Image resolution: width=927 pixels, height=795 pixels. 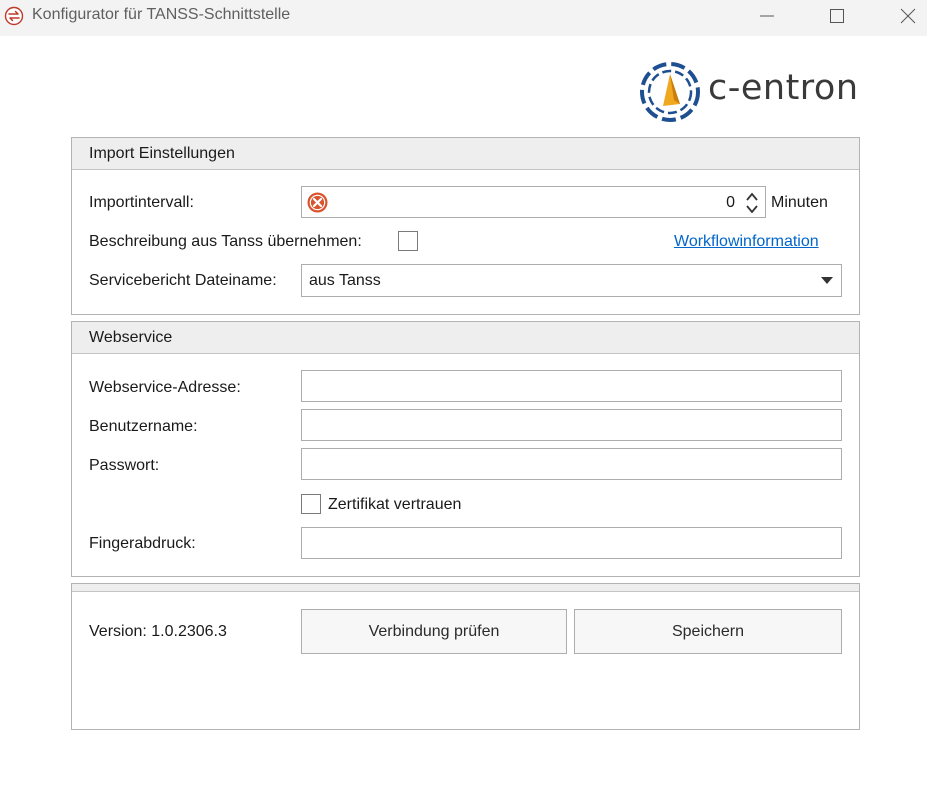 What do you see at coordinates (752, 209) in the screenshot?
I see `spin-down-icon` at bounding box center [752, 209].